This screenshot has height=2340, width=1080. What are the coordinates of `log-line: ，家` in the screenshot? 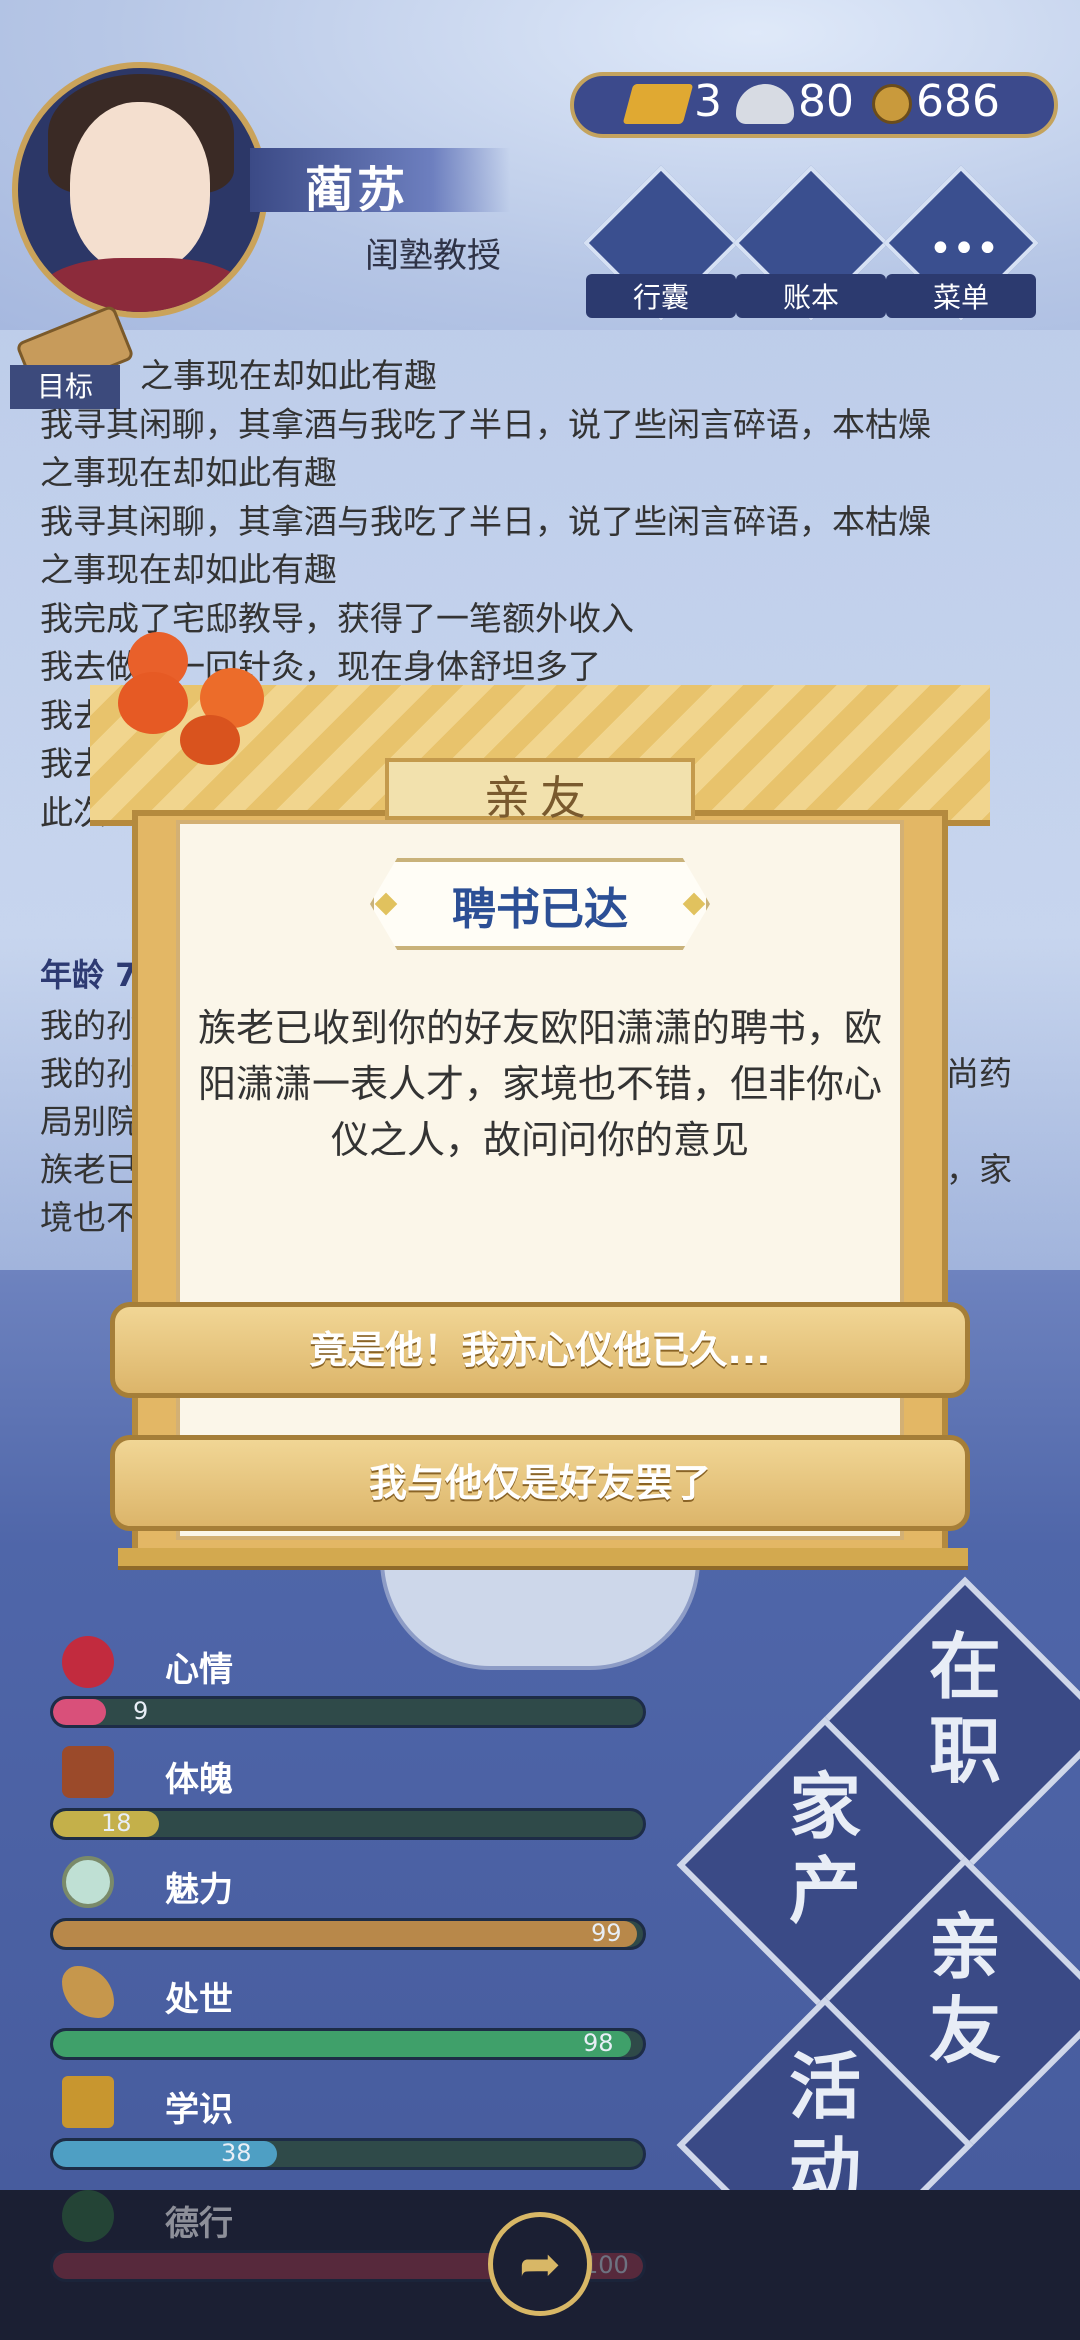 It's located at (979, 1169).